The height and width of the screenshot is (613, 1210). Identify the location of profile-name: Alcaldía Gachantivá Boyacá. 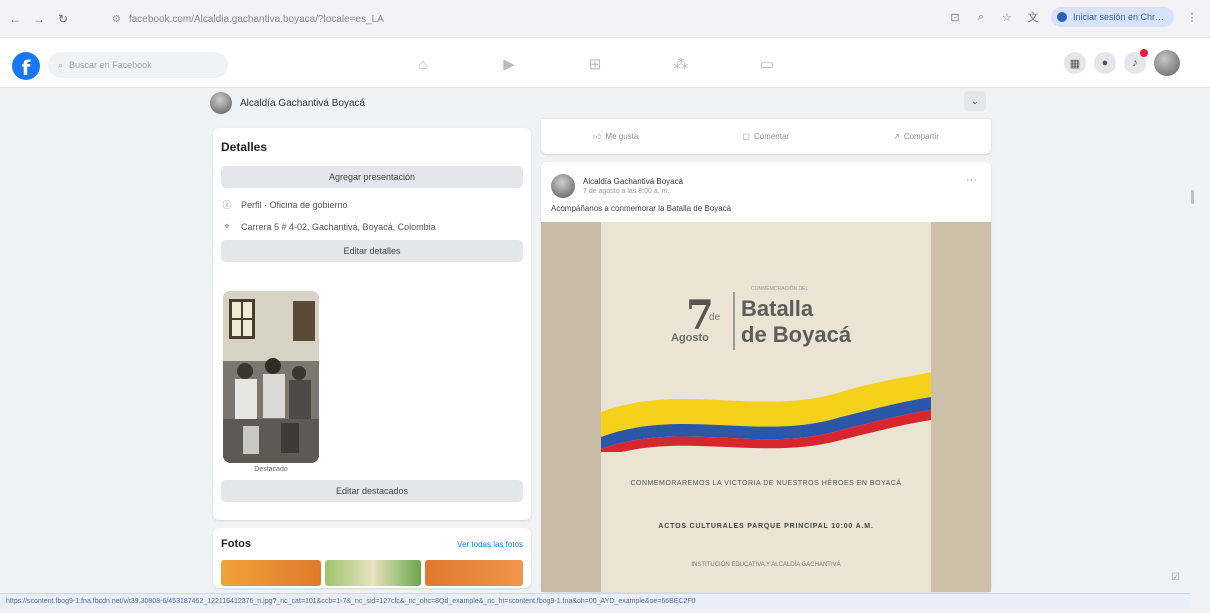
(302, 103).